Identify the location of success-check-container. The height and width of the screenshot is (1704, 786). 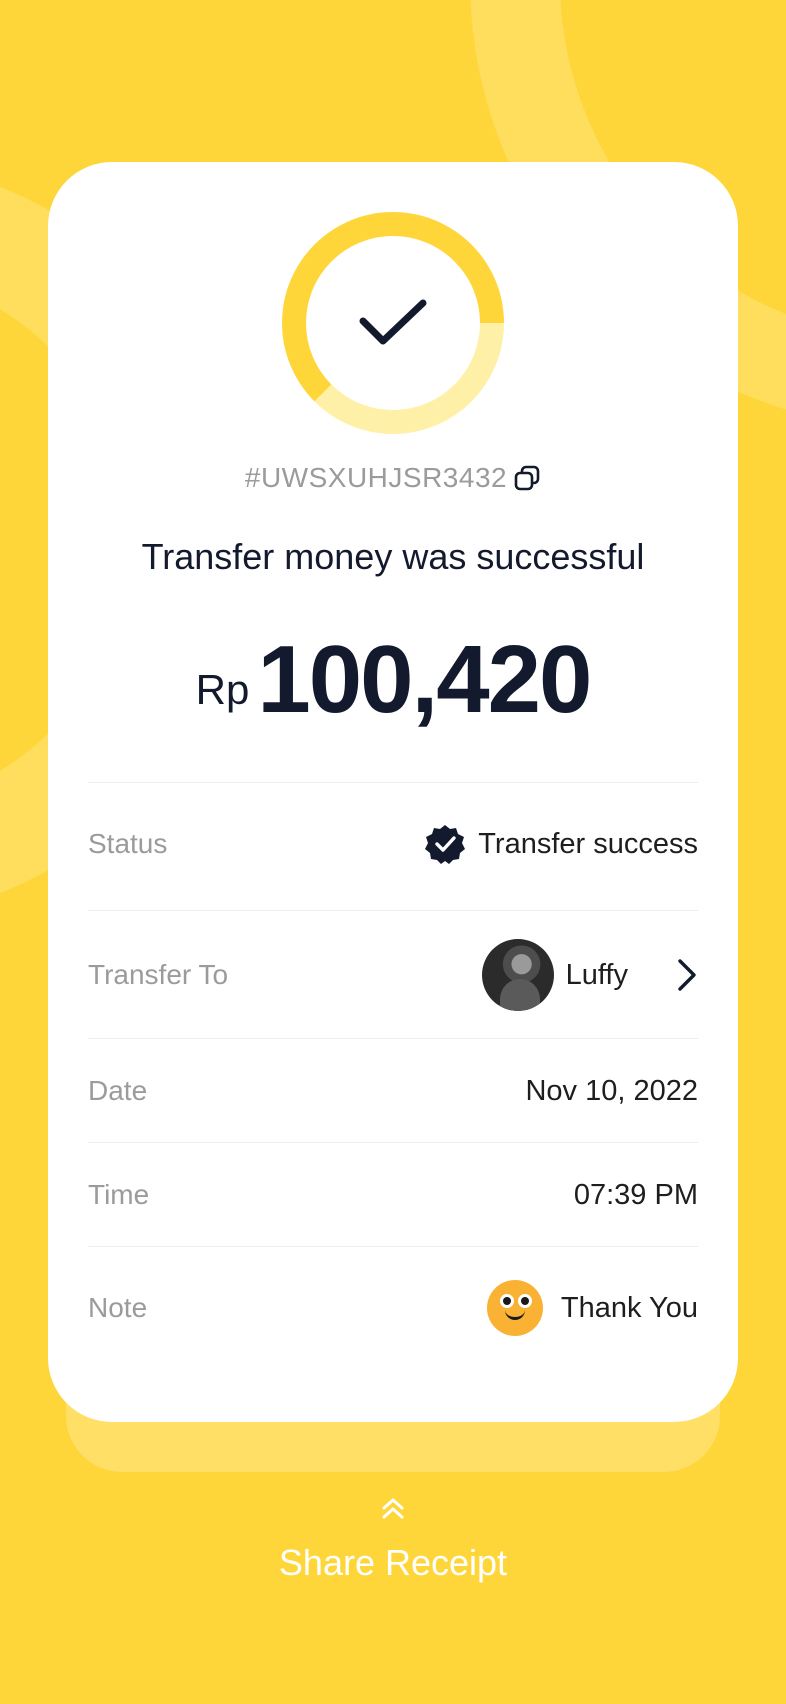
(393, 323).